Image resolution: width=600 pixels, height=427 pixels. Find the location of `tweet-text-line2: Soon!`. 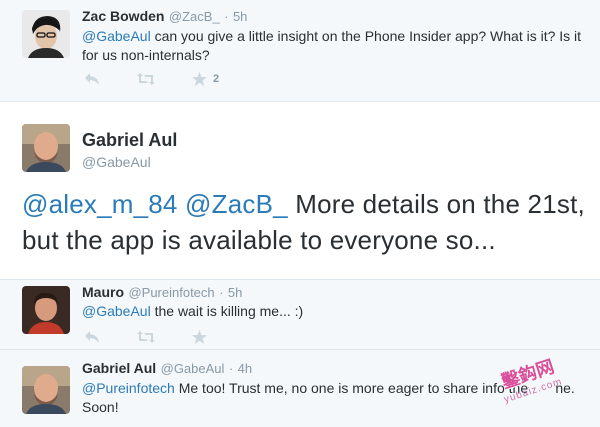

tweet-text-line2: Soon! is located at coordinates (100, 407).